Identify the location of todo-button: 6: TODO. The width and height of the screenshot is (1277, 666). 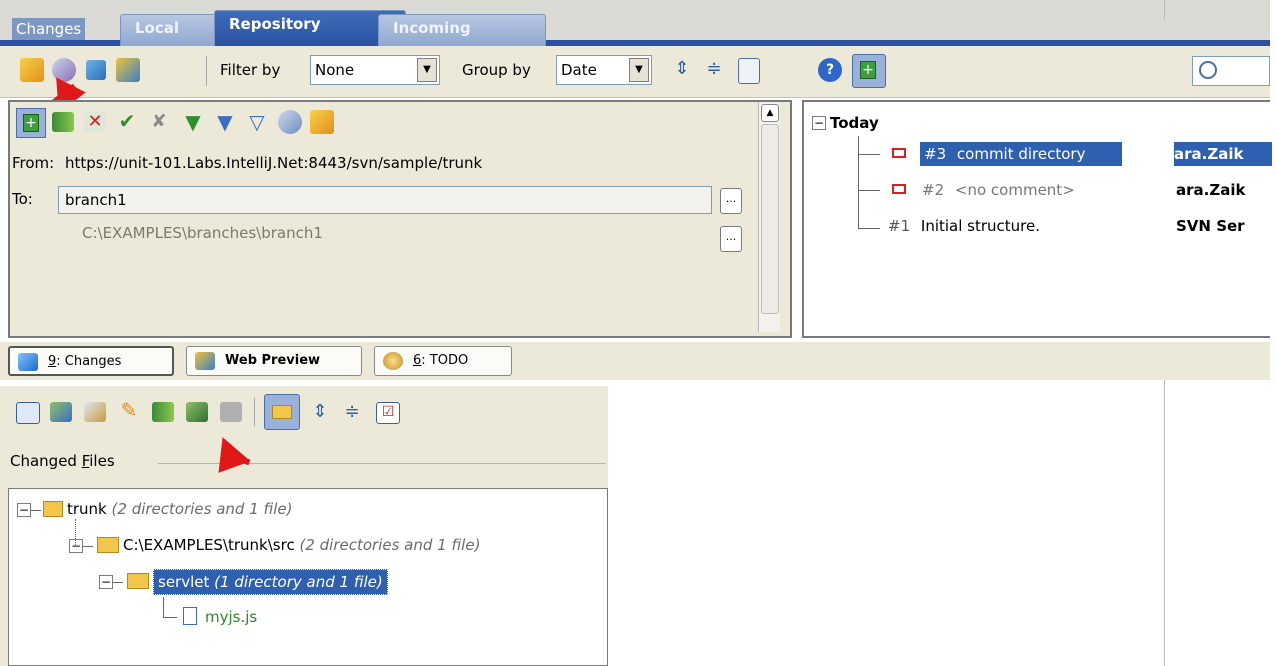
(443, 361).